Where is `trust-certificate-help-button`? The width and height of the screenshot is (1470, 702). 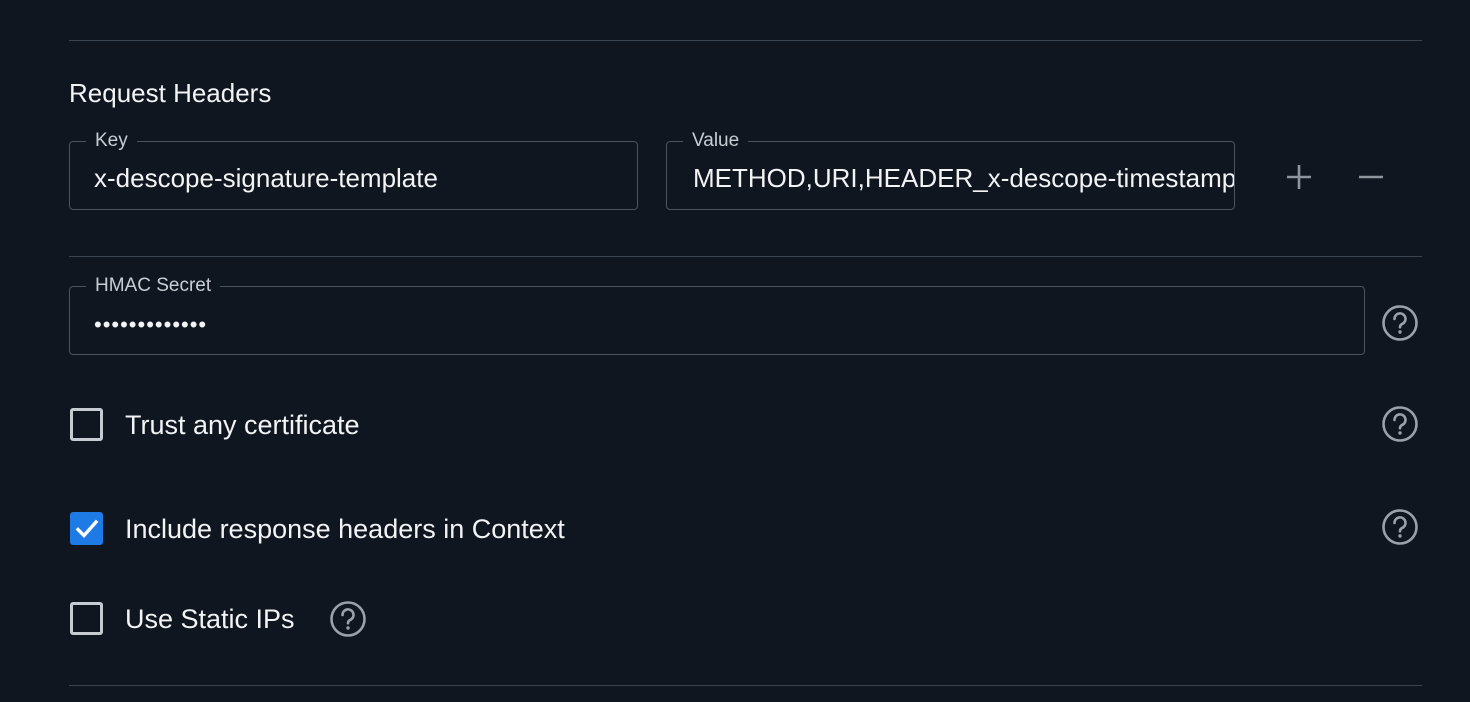 trust-certificate-help-button is located at coordinates (1400, 424).